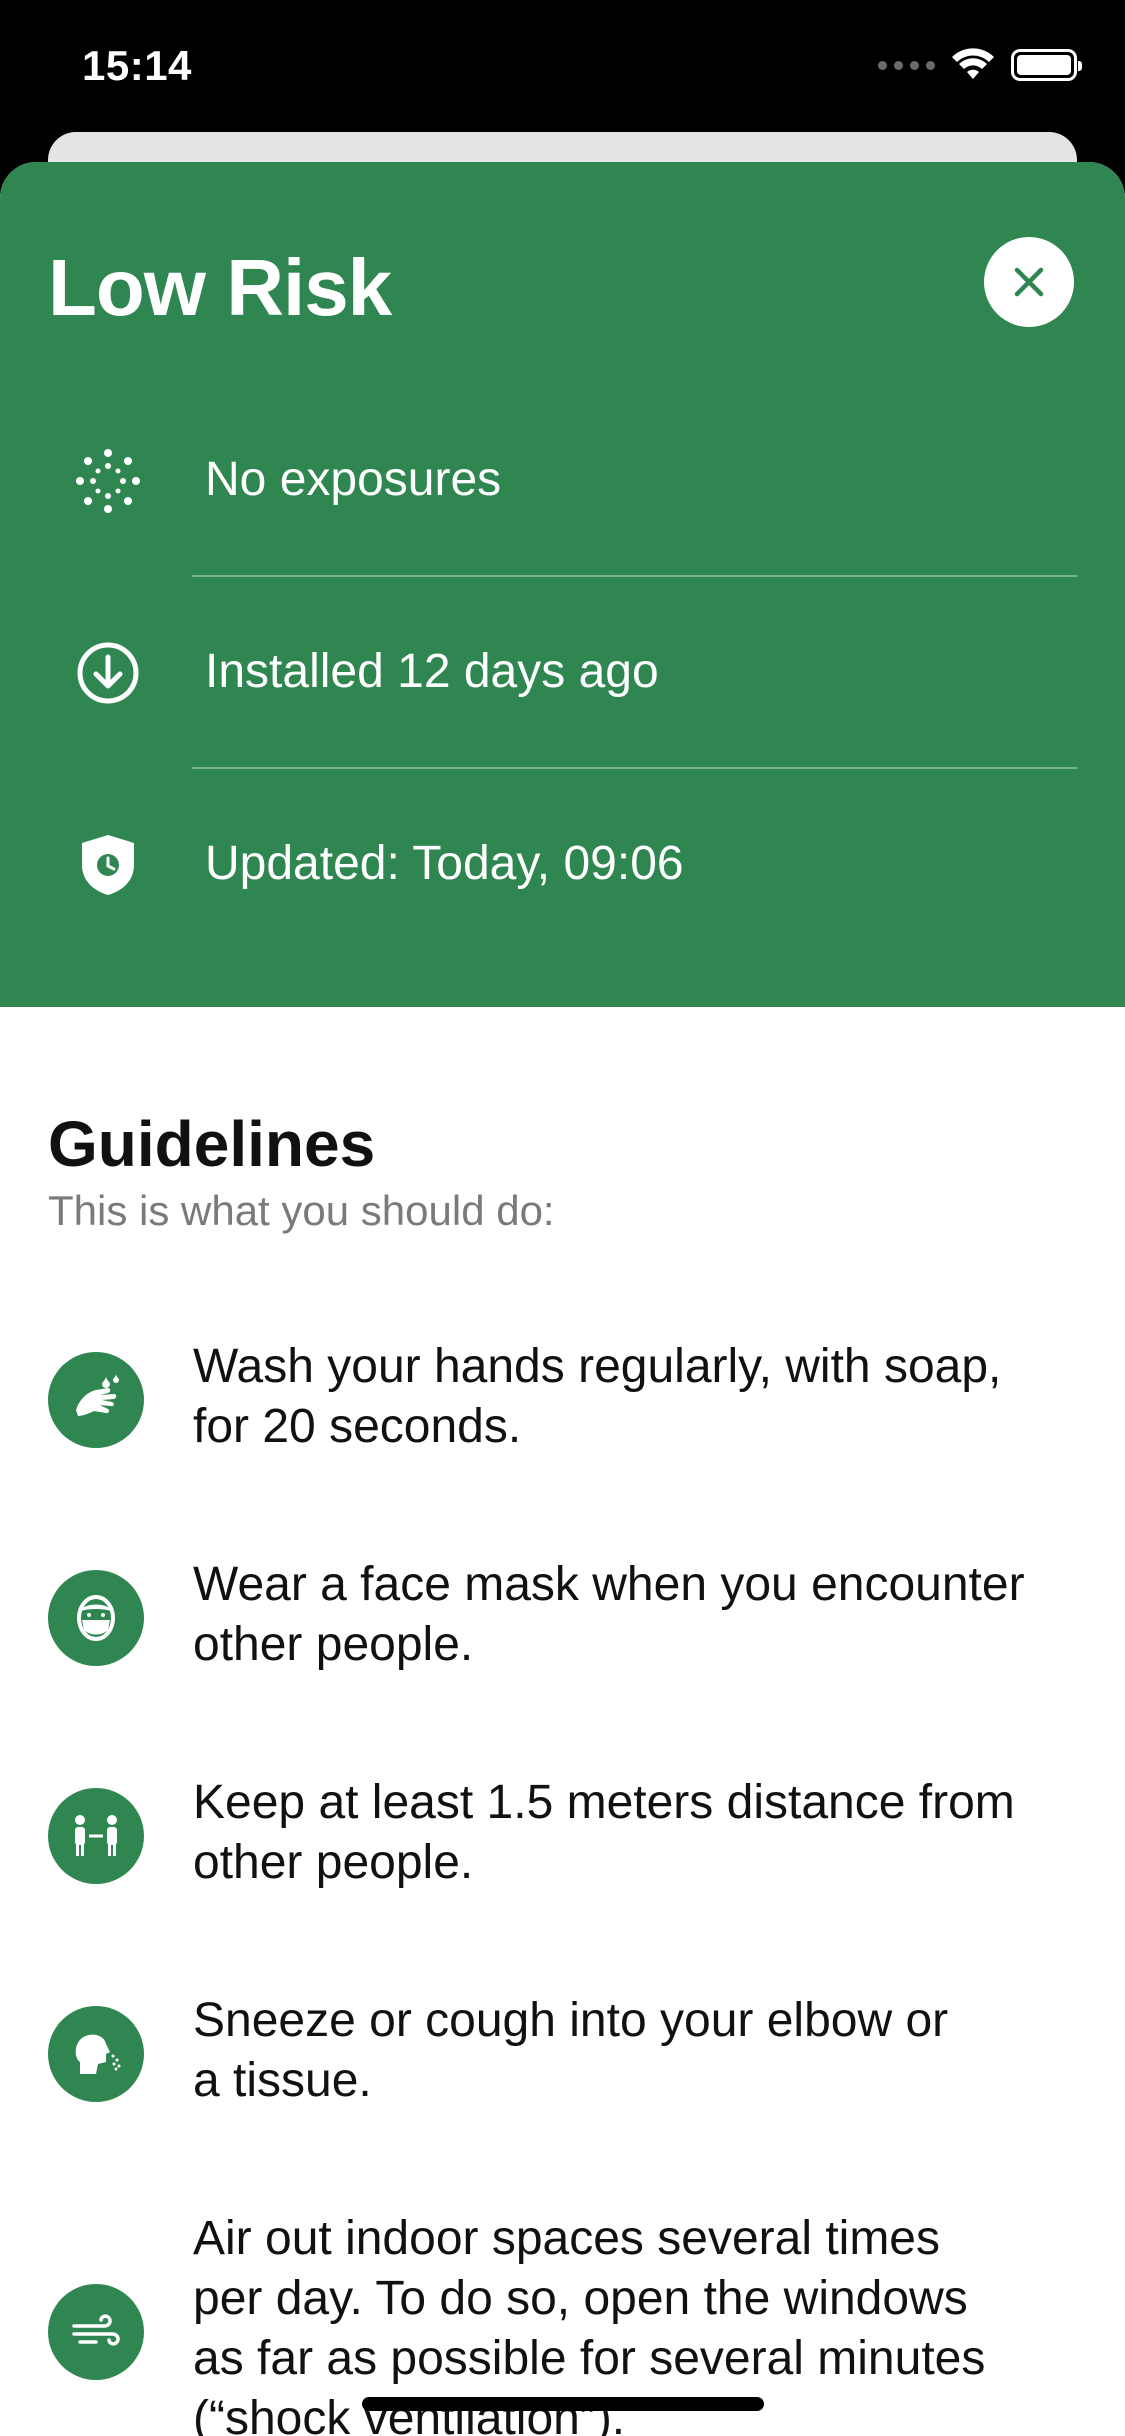 This screenshot has height=2436, width=1125. I want to click on shield-clock-icon, so click(108, 865).